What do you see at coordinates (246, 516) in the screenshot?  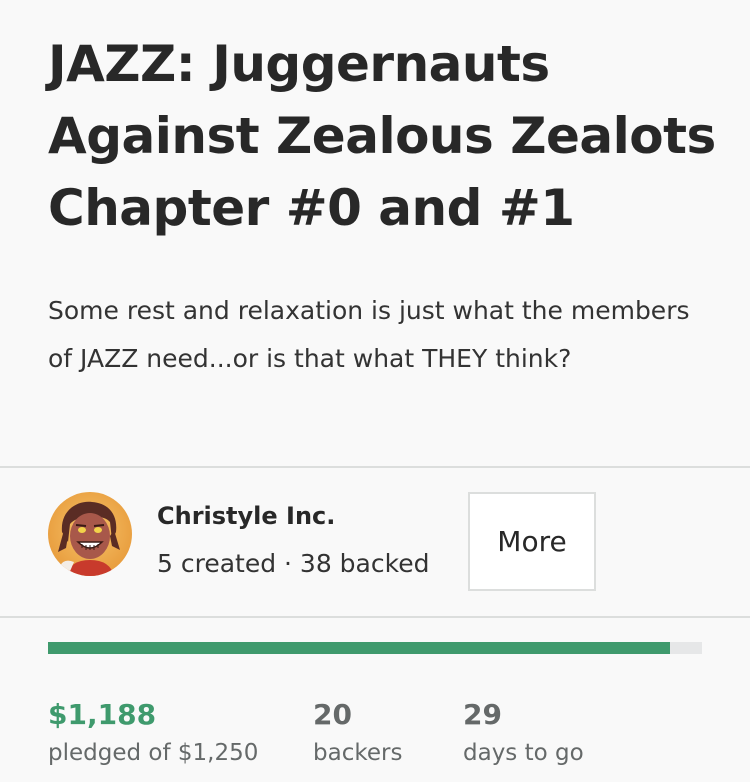 I see `creator-name: Christyle Inc.` at bounding box center [246, 516].